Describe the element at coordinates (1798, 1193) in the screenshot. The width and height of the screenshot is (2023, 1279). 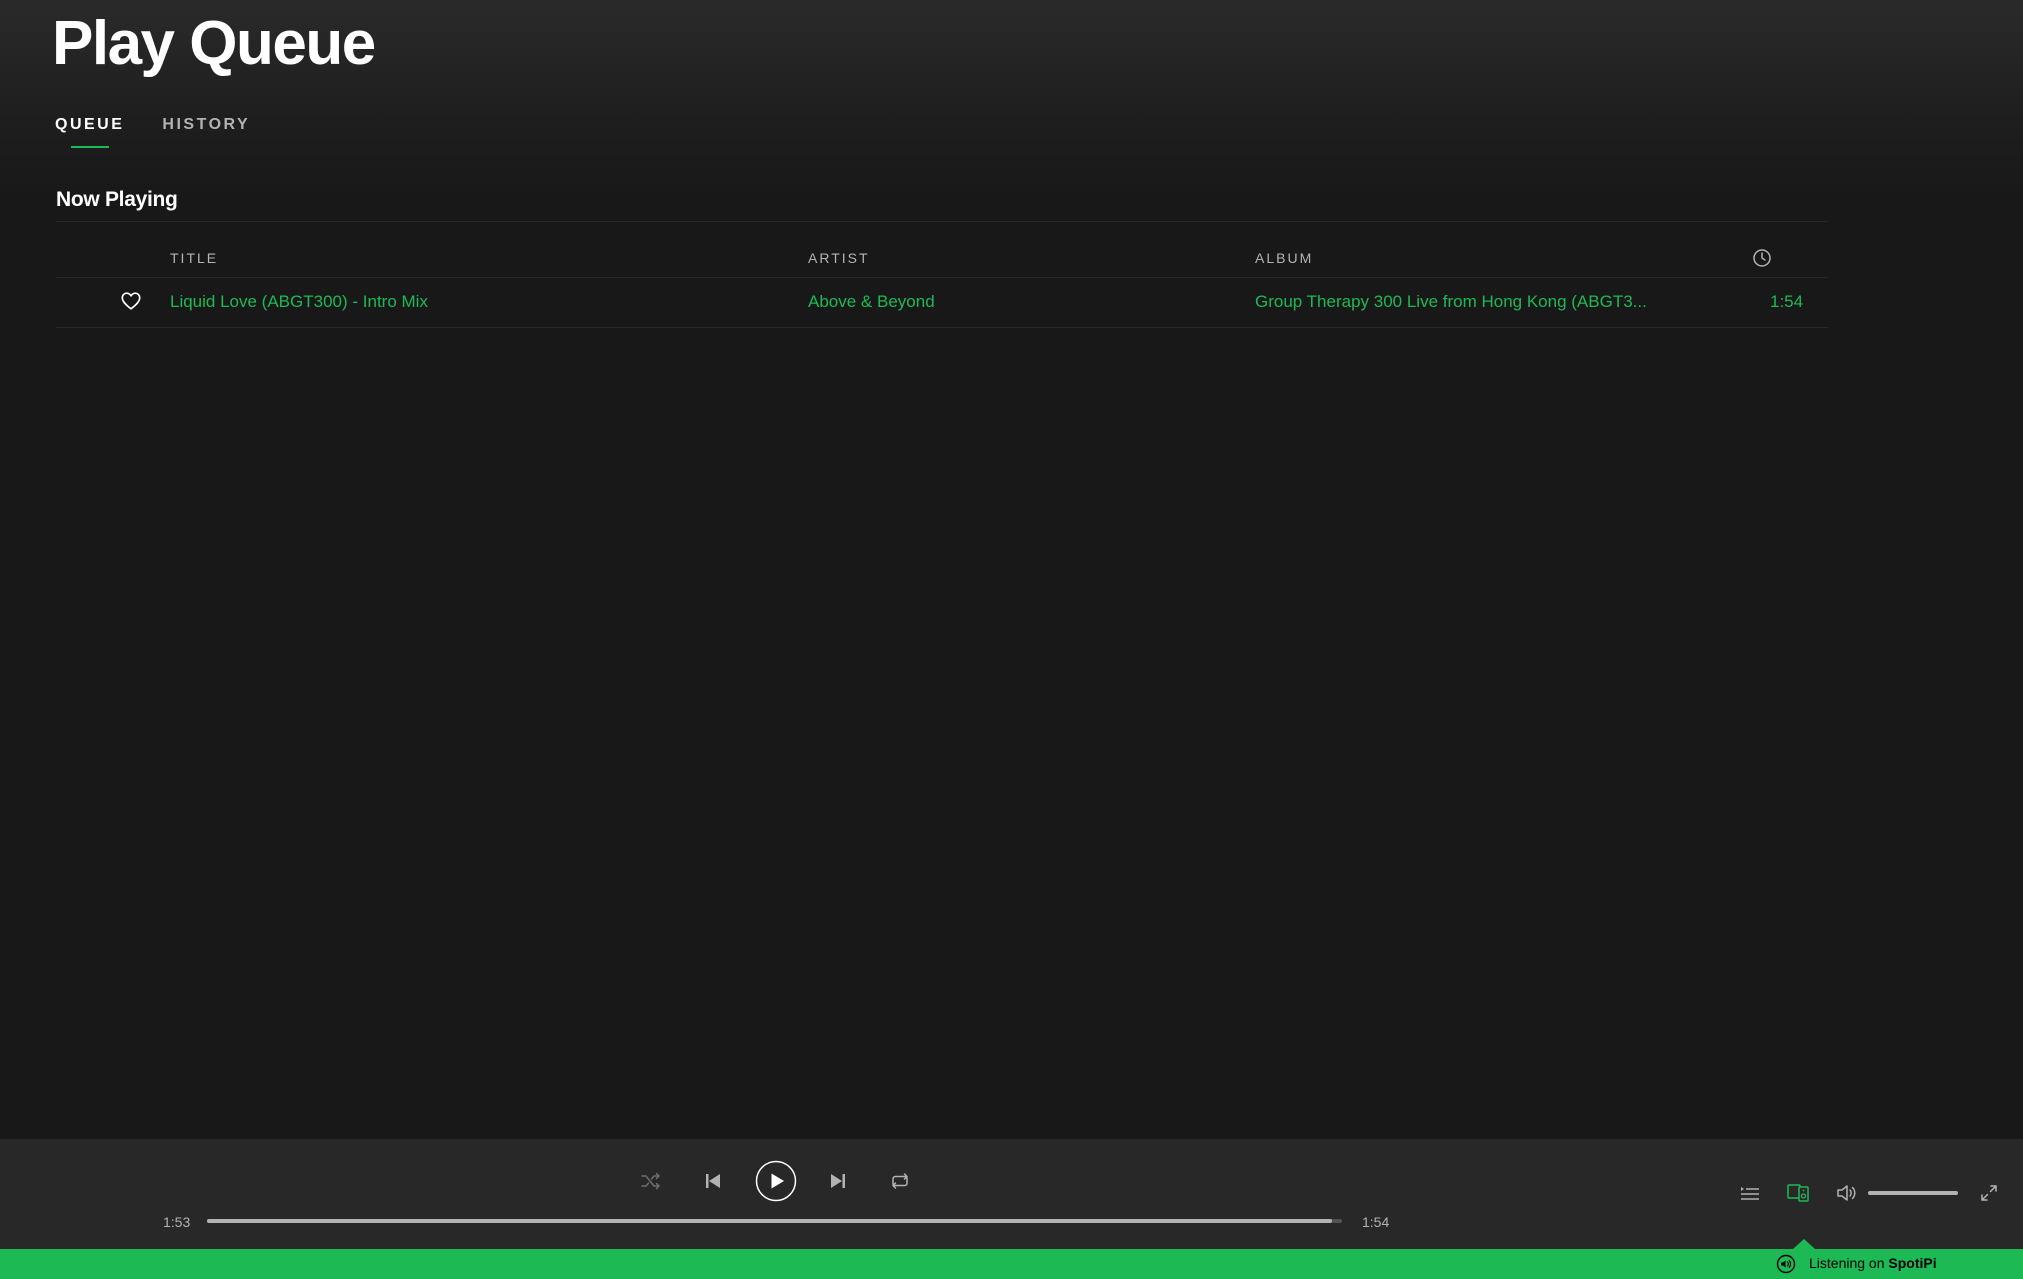
I see `devices-icon` at that location.